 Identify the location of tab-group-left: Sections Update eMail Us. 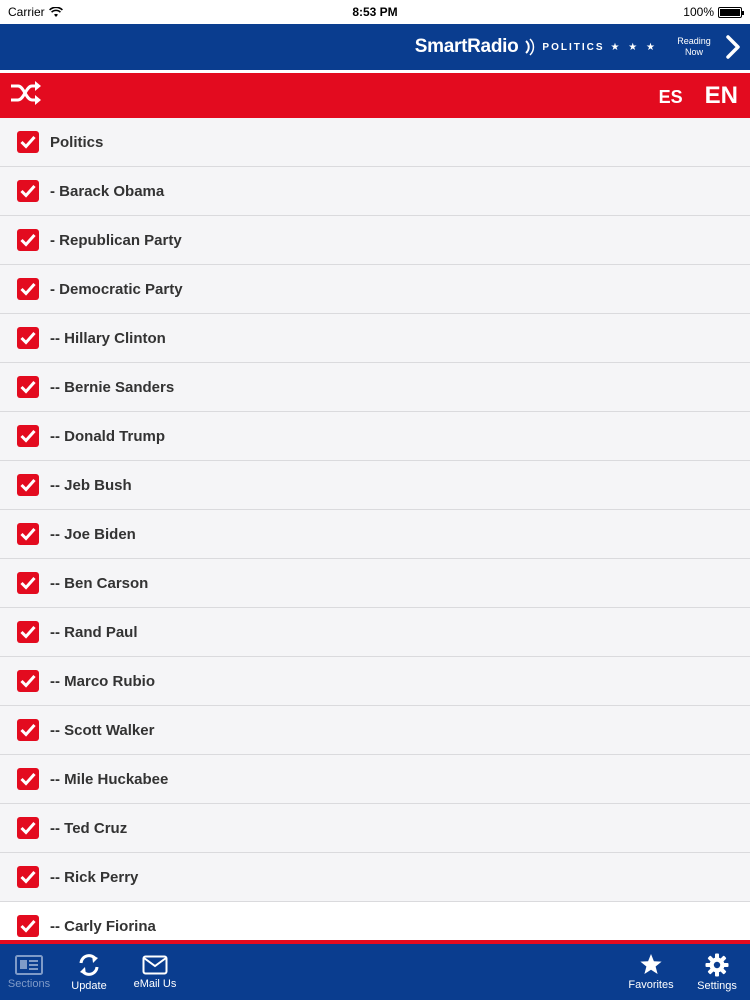
(93, 972).